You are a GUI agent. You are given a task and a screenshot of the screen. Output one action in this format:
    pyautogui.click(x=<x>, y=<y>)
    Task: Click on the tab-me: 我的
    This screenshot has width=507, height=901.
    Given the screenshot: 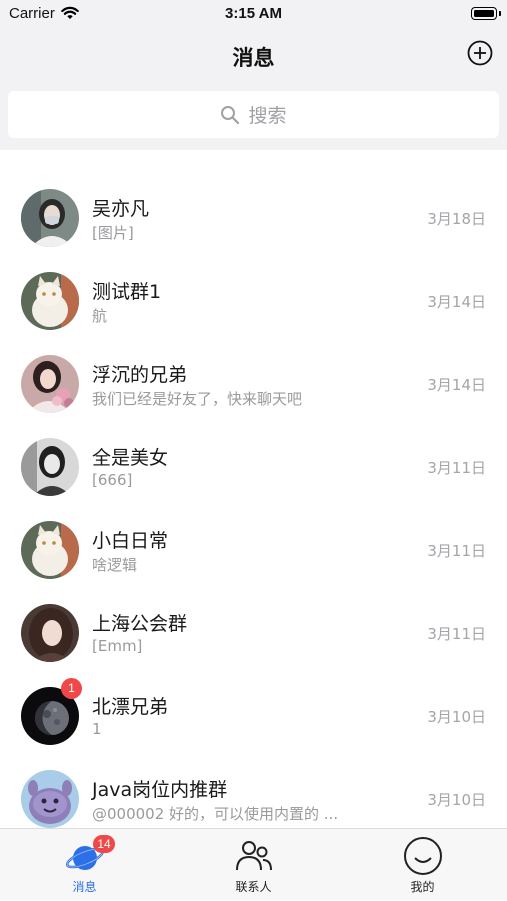 What is the action you would take?
    pyautogui.click(x=422, y=865)
    